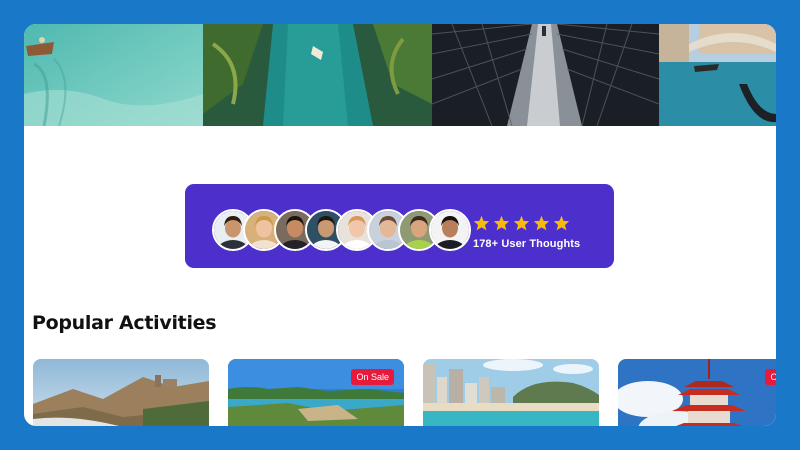 Image resolution: width=800 pixels, height=450 pixels. I want to click on hero-image-lagoon, so click(113, 75).